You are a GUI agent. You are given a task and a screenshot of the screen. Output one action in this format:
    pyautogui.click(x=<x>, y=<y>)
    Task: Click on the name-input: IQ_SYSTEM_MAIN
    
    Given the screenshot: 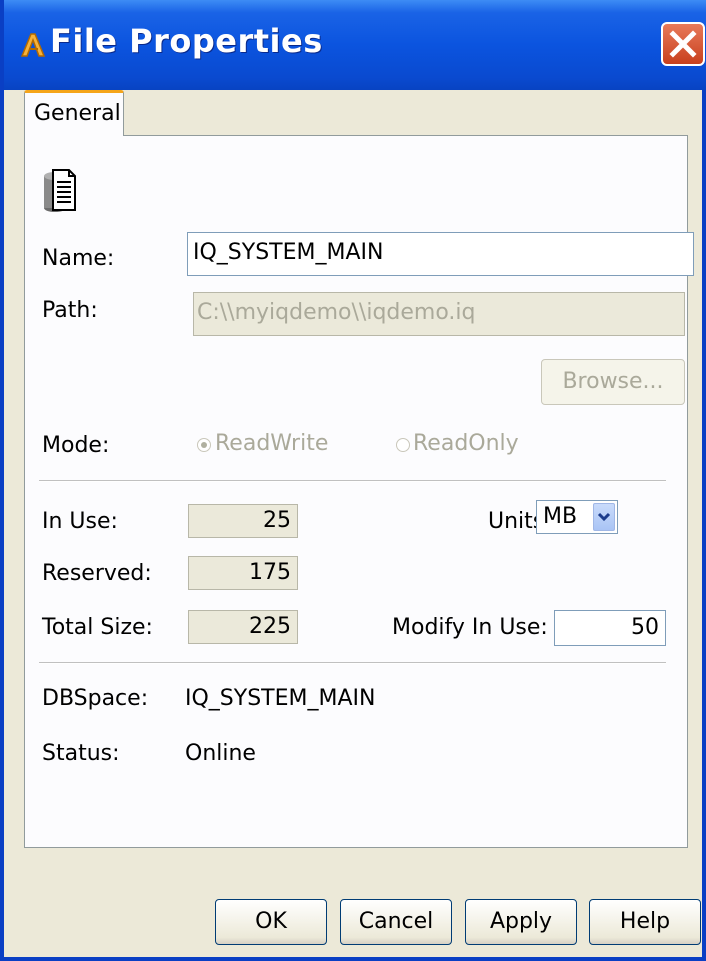 What is the action you would take?
    pyautogui.click(x=440, y=254)
    